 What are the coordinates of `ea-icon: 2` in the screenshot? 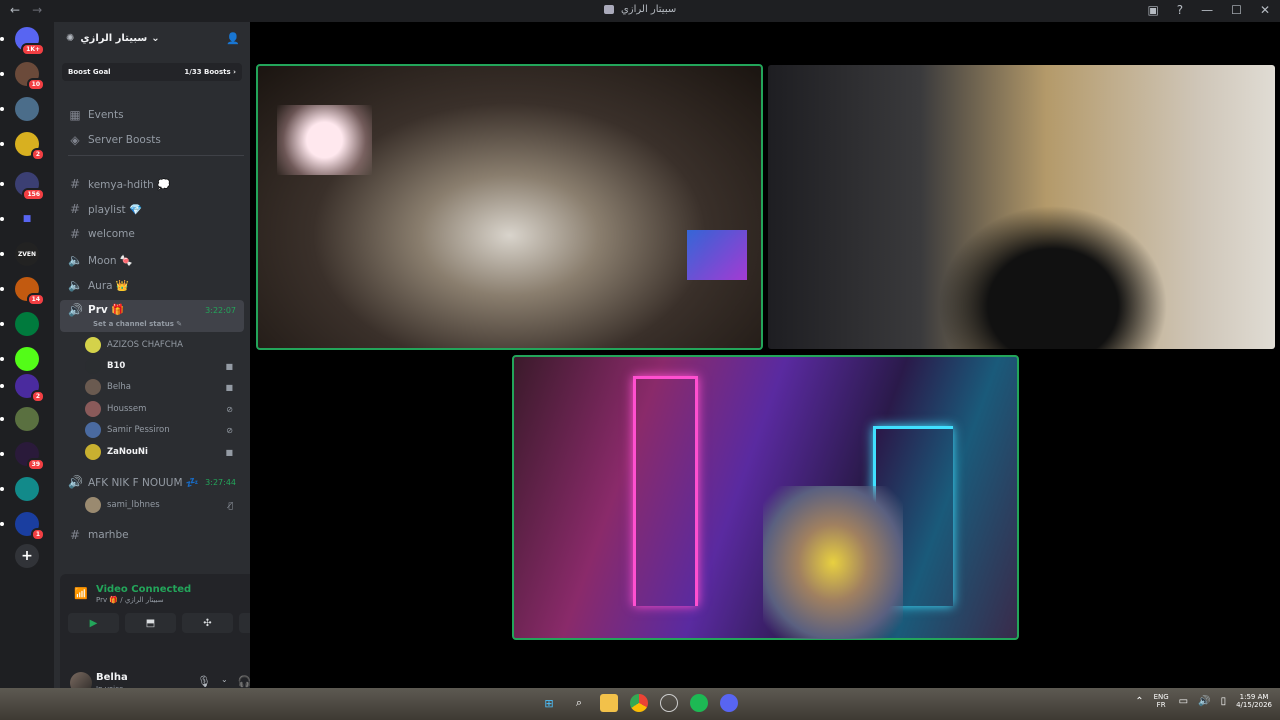 It's located at (22, 388).